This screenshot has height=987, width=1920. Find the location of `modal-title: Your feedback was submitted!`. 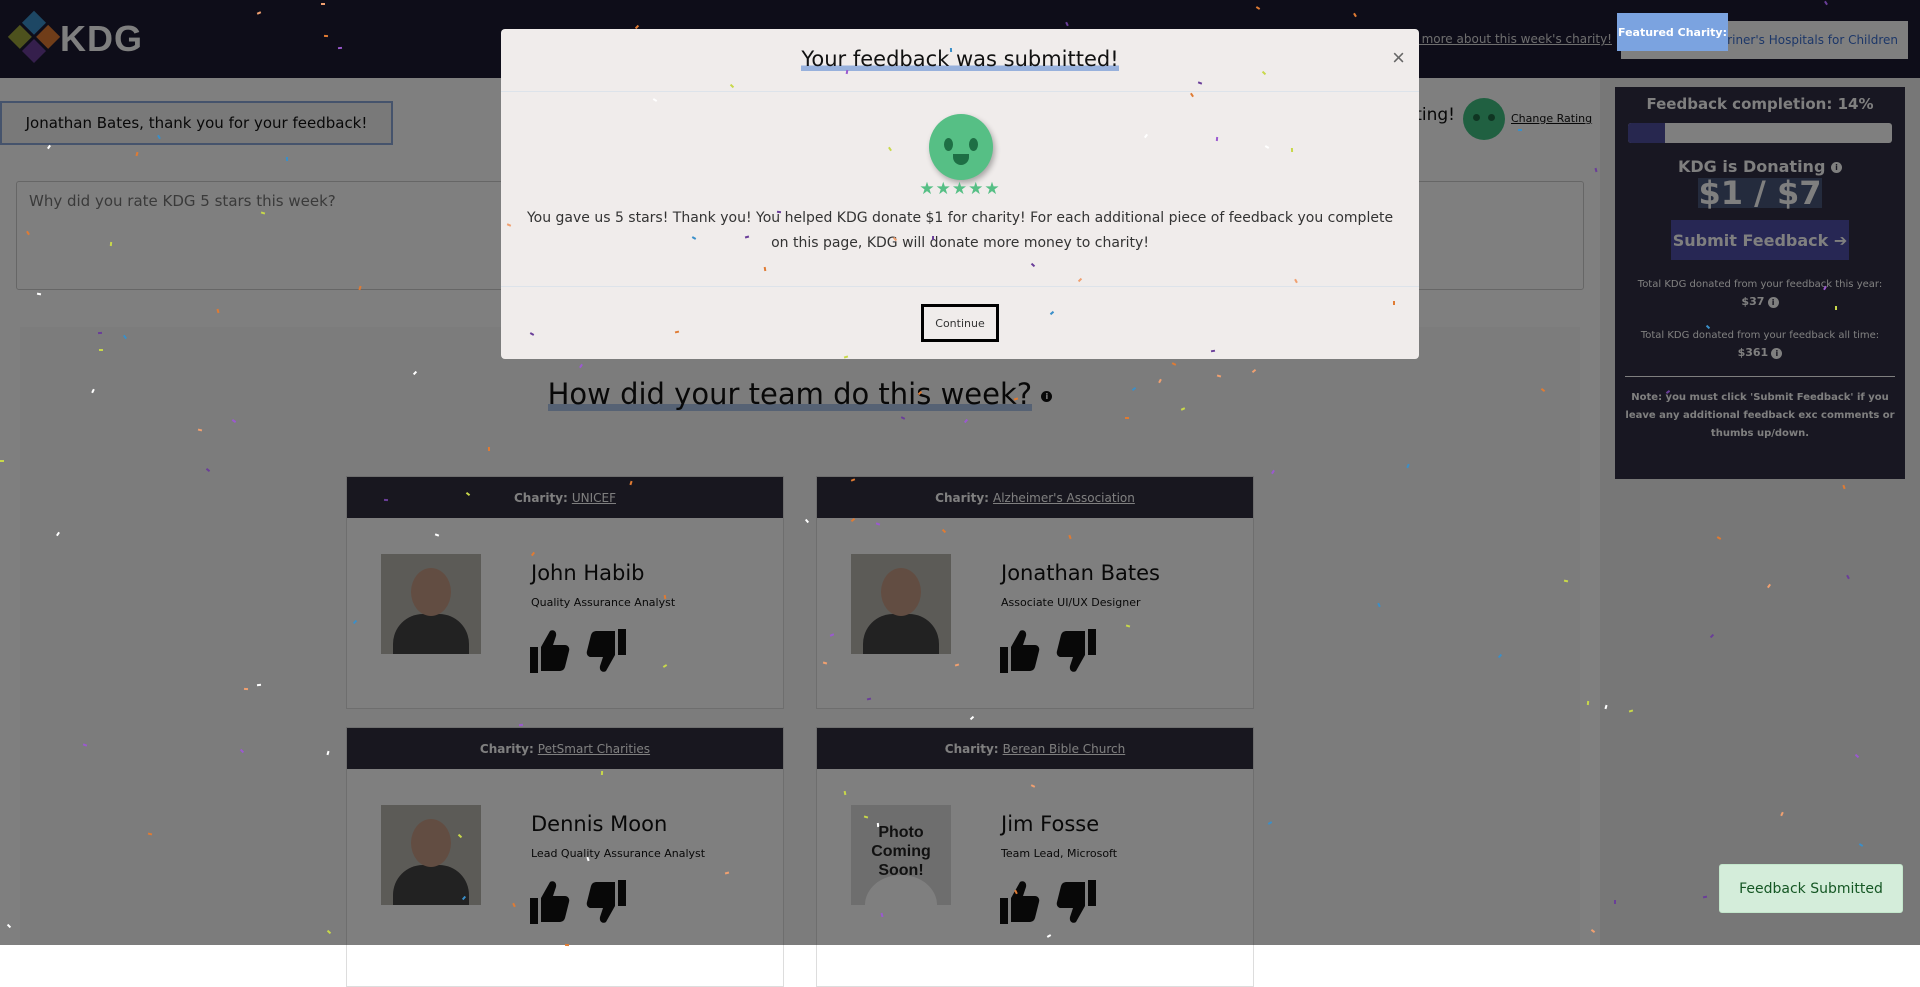

modal-title: Your feedback was submitted! is located at coordinates (960, 59).